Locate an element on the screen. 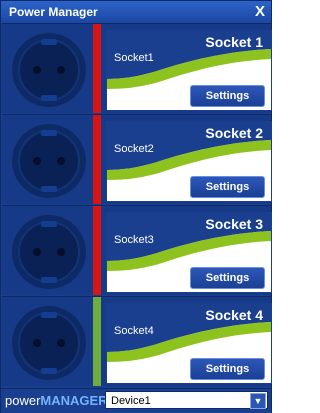  socket-label: Socket4 is located at coordinates (134, 331).